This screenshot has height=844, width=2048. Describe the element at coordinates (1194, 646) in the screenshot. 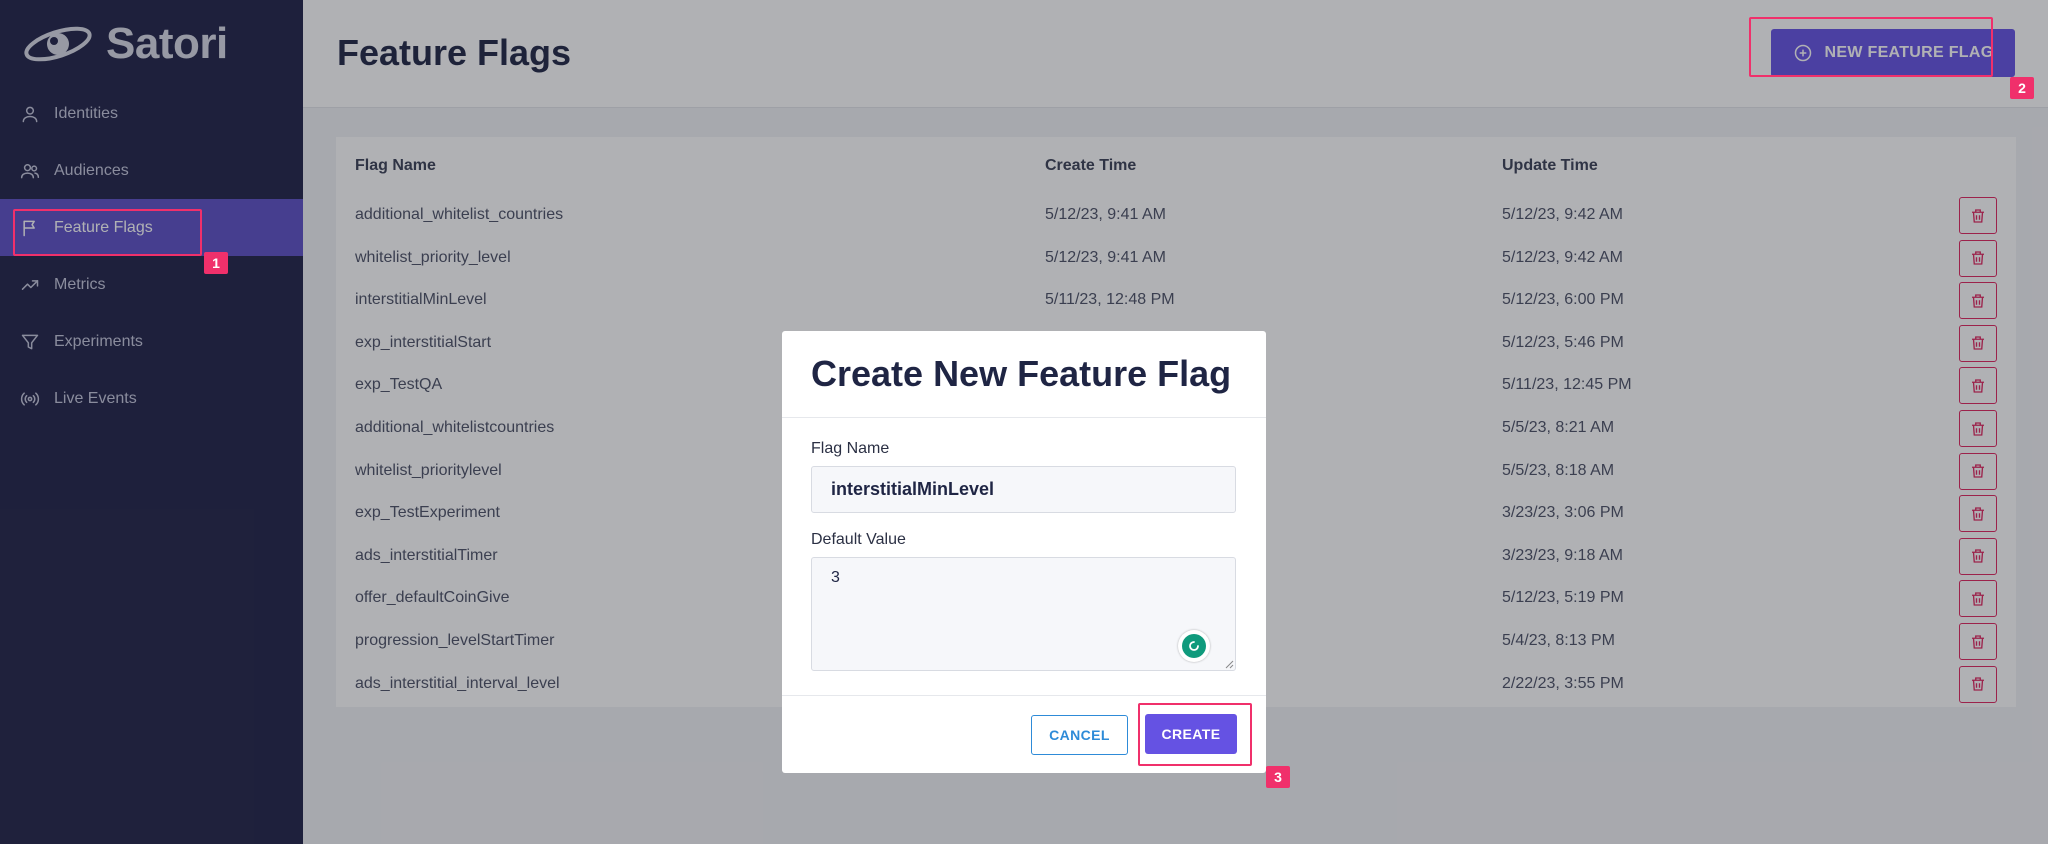

I see `grammarly-status-icon` at that location.